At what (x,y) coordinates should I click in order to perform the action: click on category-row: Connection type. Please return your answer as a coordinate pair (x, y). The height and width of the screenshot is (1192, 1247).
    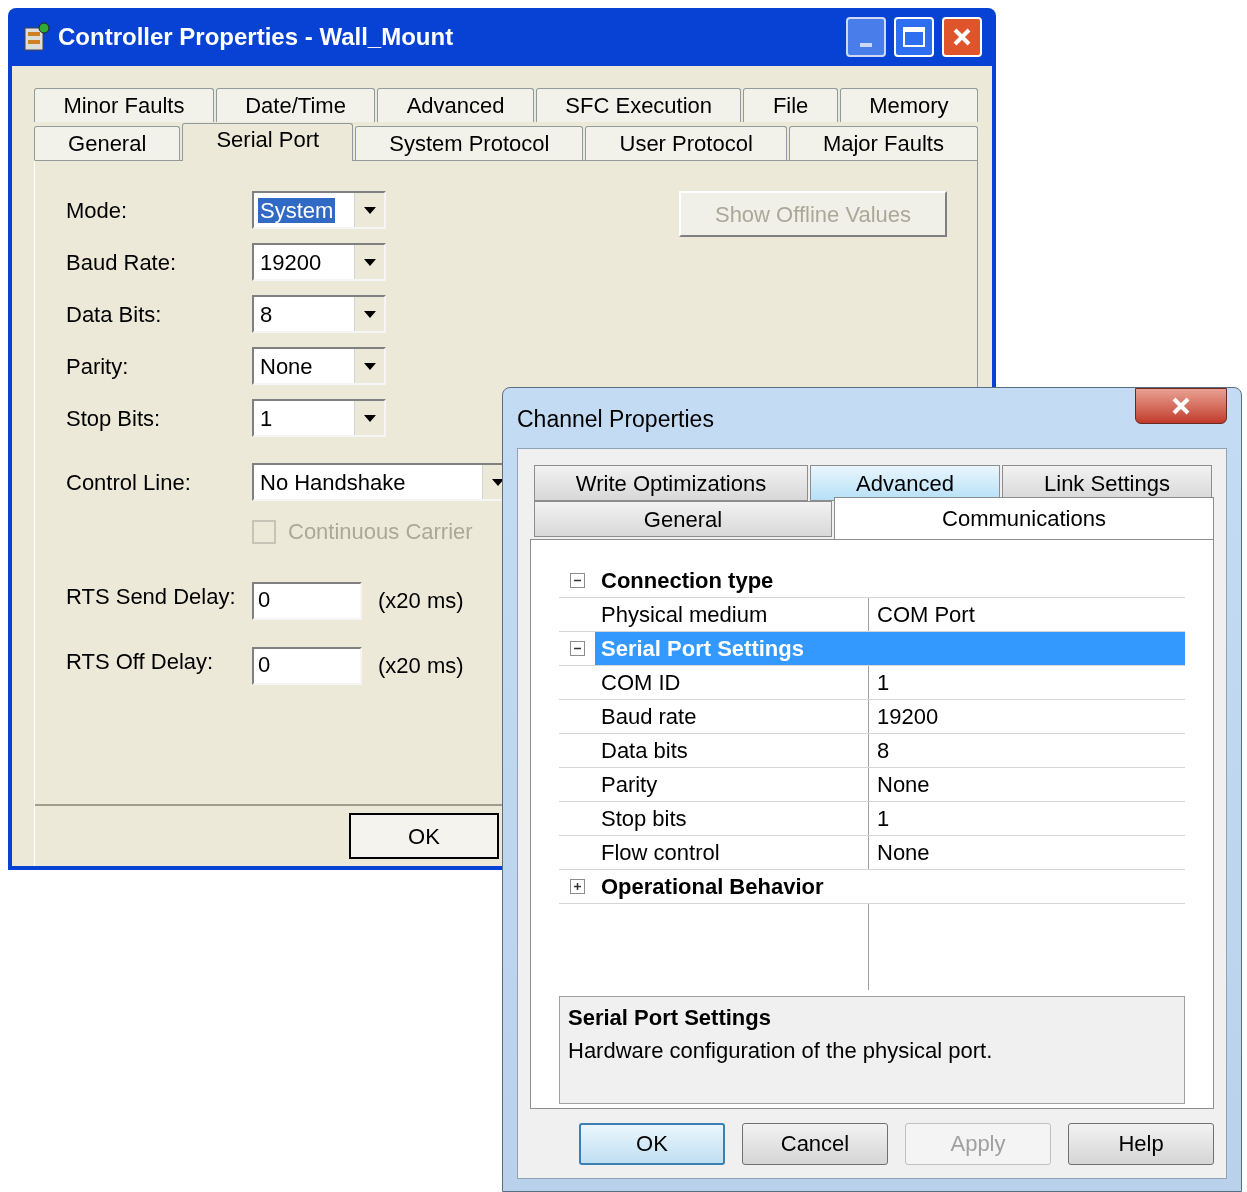
    Looking at the image, I should click on (872, 581).